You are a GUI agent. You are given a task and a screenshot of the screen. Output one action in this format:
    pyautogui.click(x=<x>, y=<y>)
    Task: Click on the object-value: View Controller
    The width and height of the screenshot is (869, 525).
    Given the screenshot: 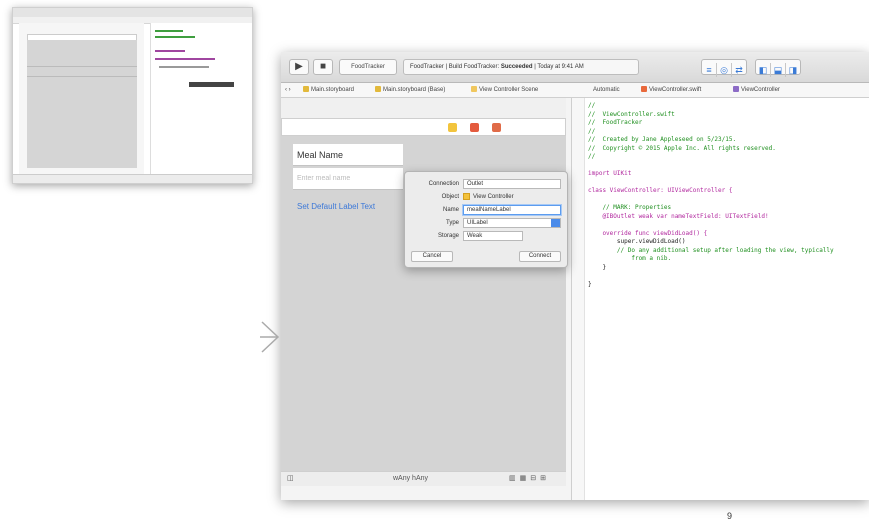 What is the action you would take?
    pyautogui.click(x=493, y=197)
    